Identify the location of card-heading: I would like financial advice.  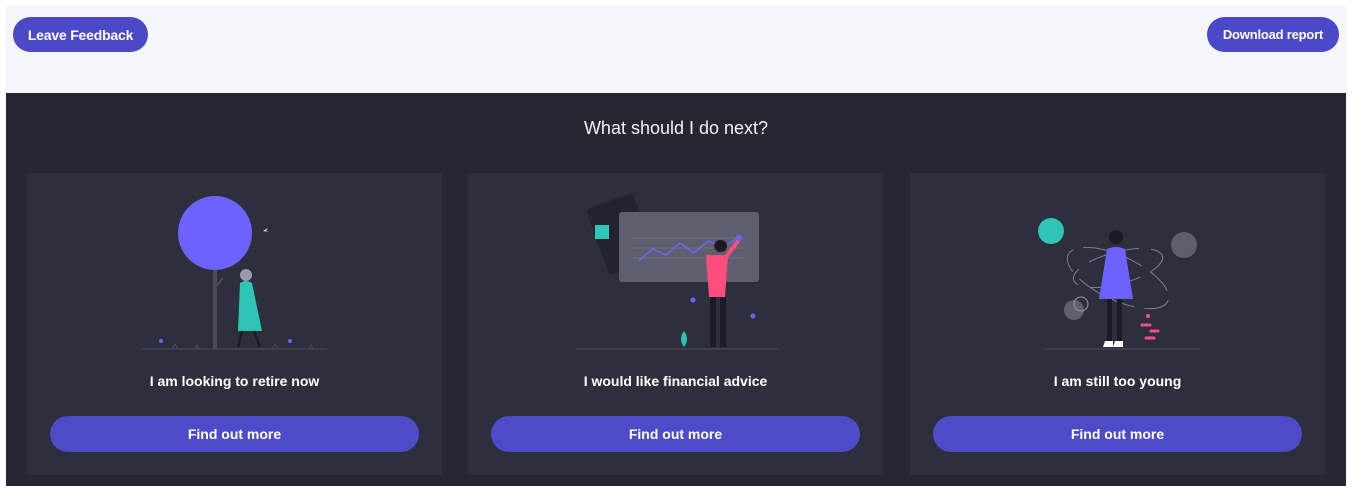
(675, 381).